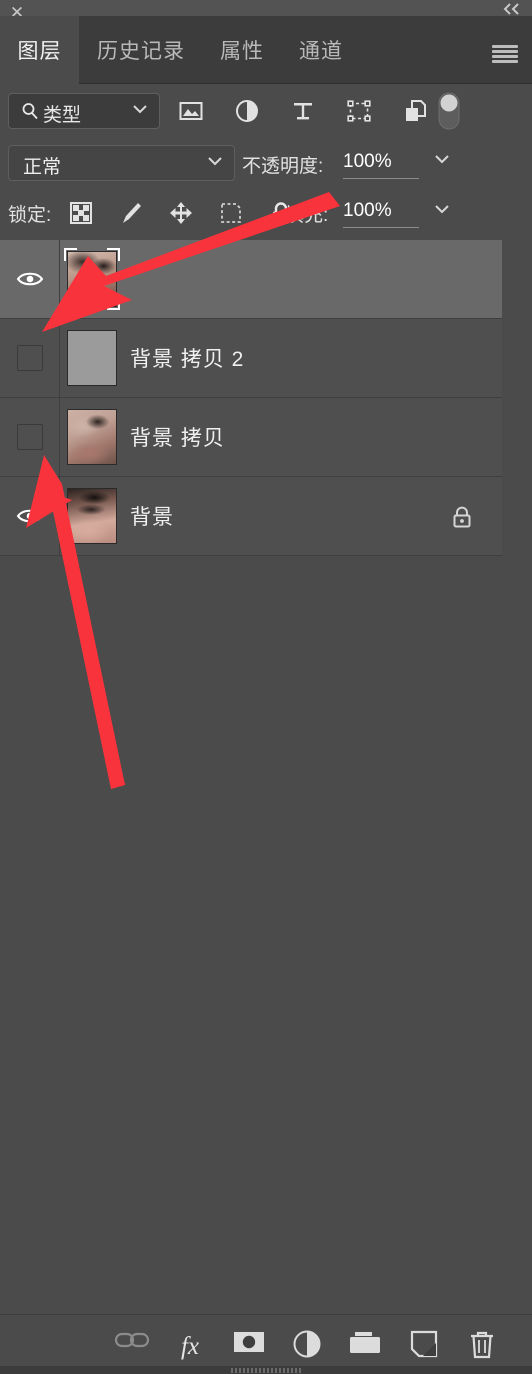 The width and height of the screenshot is (532, 1374). I want to click on thumbnail-selection-marker, so click(92, 279).